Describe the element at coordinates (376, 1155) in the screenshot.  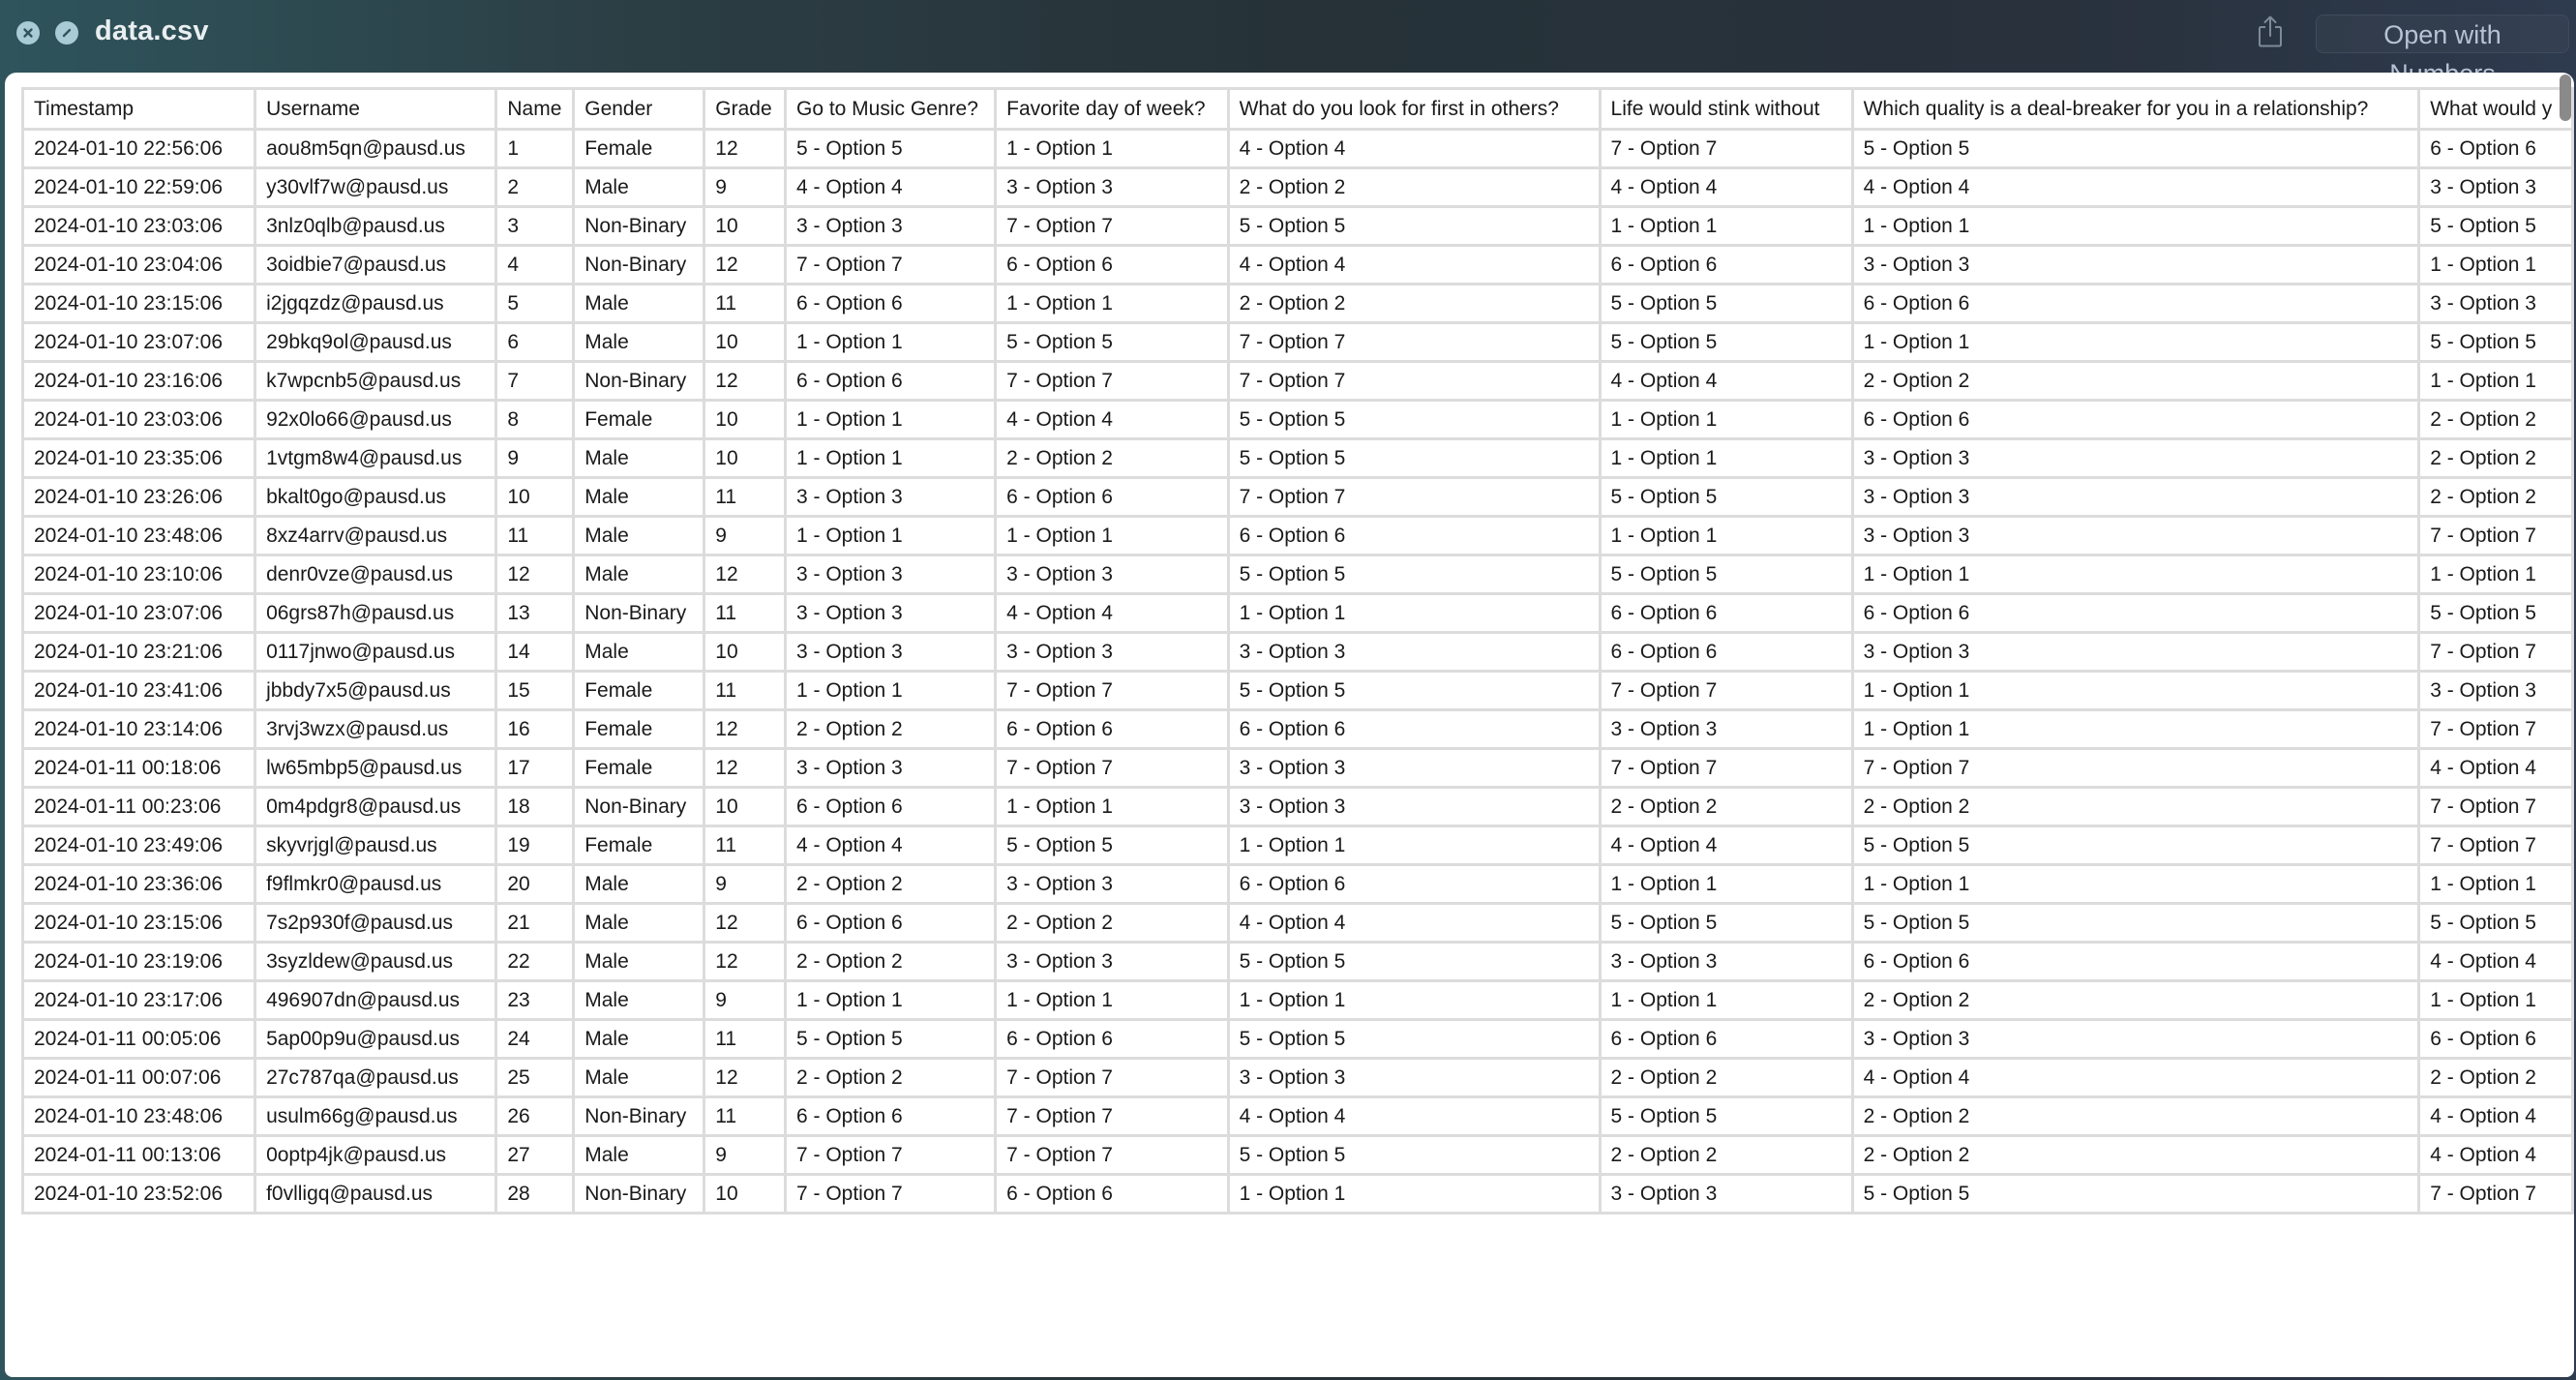
I see `table-cell: 0optp4jk@pausd.us` at that location.